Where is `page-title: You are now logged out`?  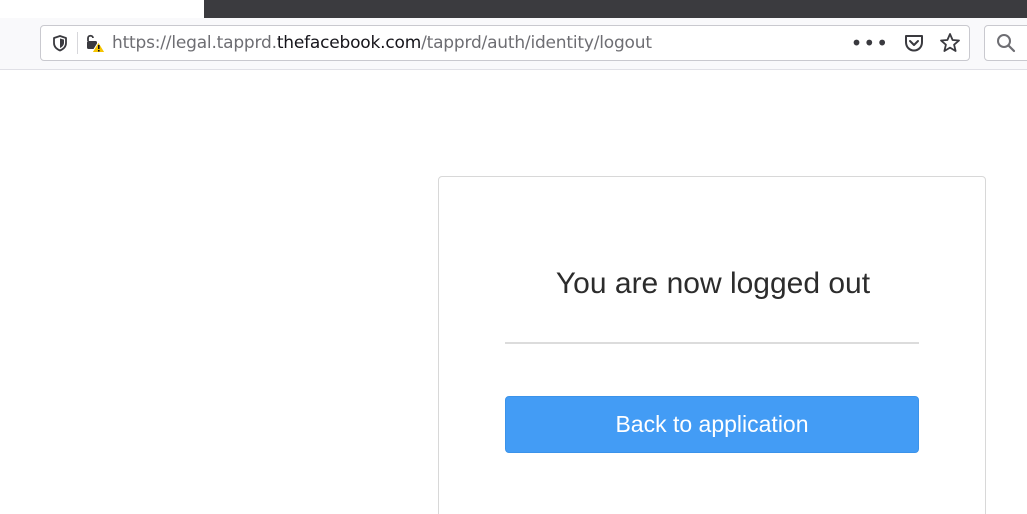
page-title: You are now logged out is located at coordinates (713, 283).